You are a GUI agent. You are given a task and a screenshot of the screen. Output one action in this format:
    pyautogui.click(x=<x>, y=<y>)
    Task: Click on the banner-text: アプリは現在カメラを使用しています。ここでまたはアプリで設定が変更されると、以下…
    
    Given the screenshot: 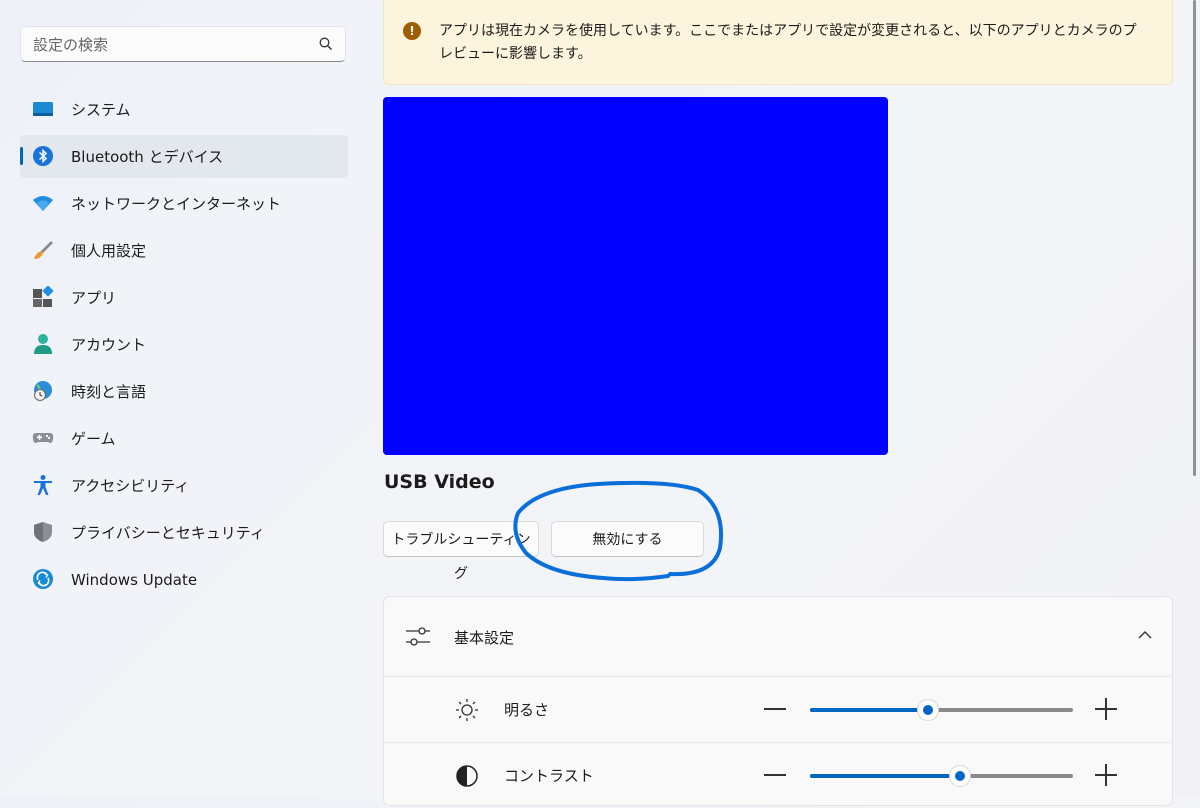 What is the action you would take?
    pyautogui.click(x=788, y=42)
    